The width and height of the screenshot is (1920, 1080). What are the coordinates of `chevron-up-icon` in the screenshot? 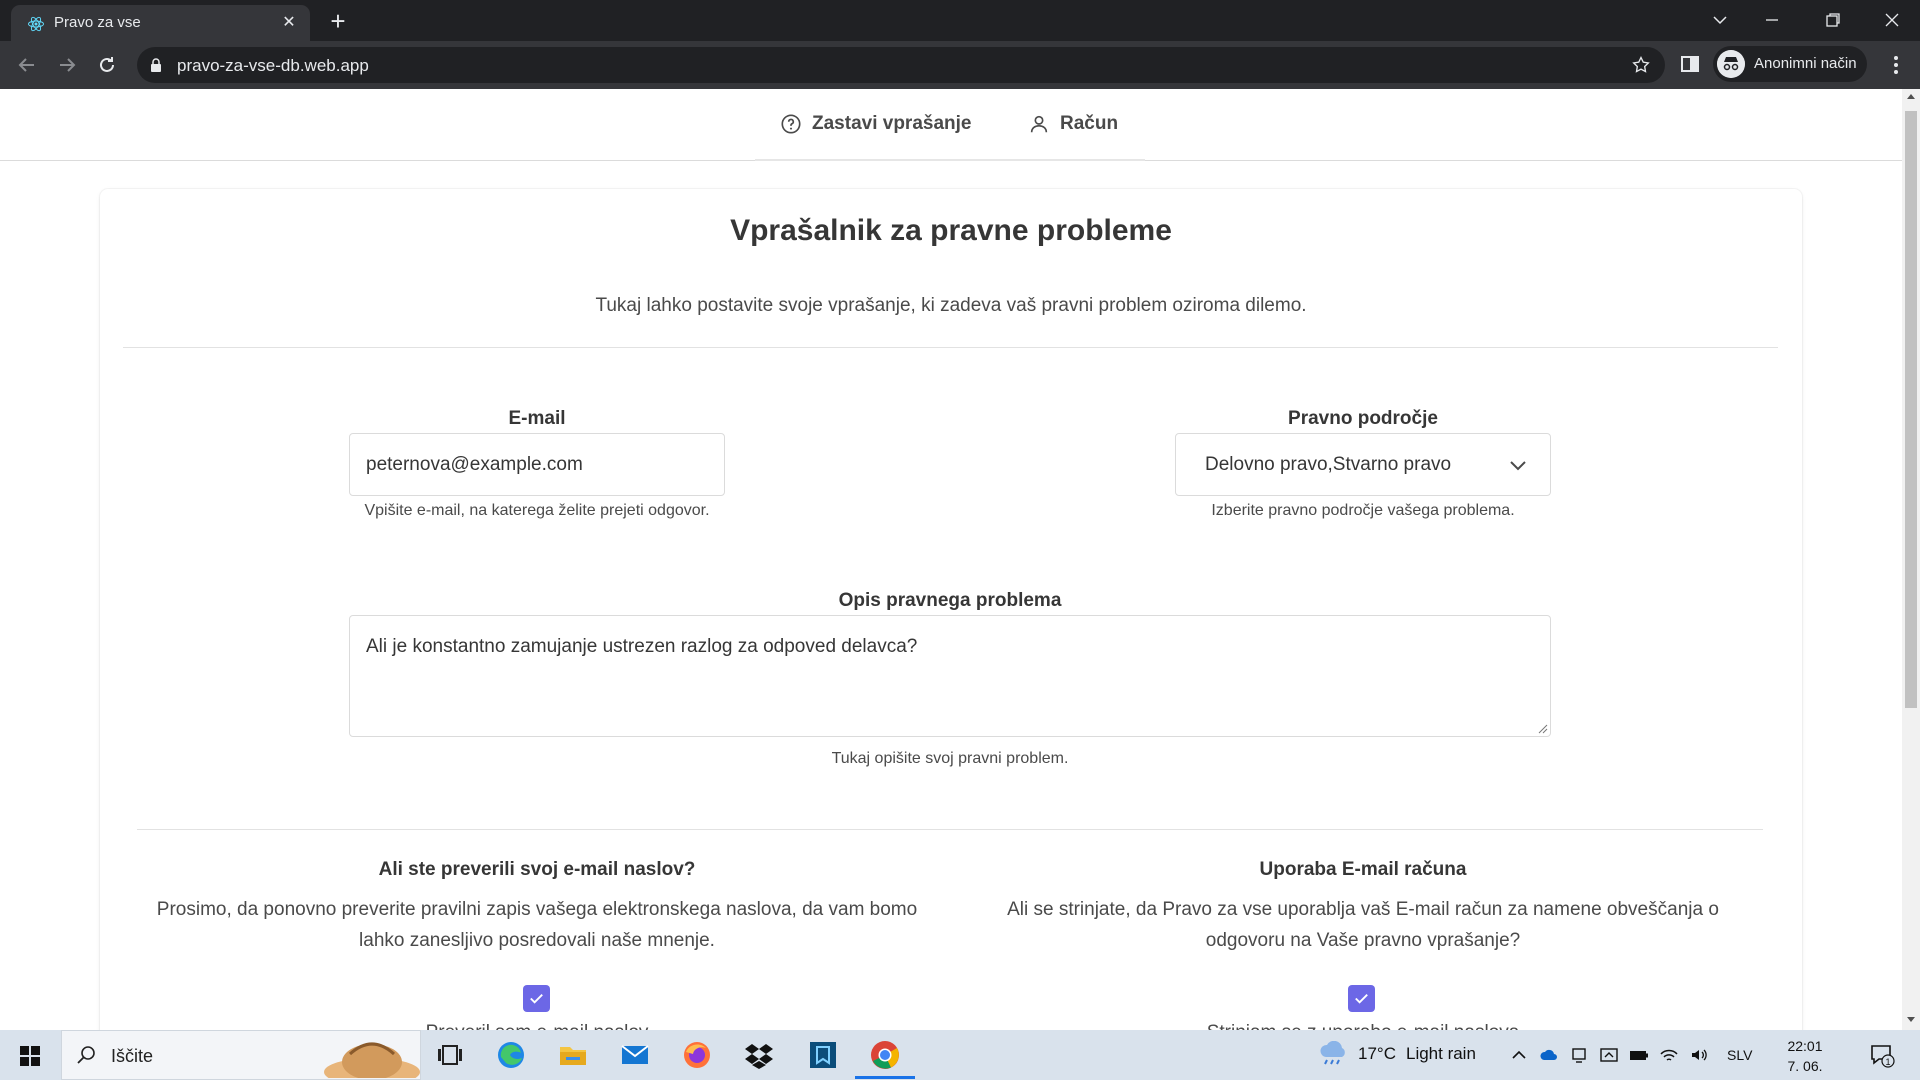 It's located at (1519, 1055).